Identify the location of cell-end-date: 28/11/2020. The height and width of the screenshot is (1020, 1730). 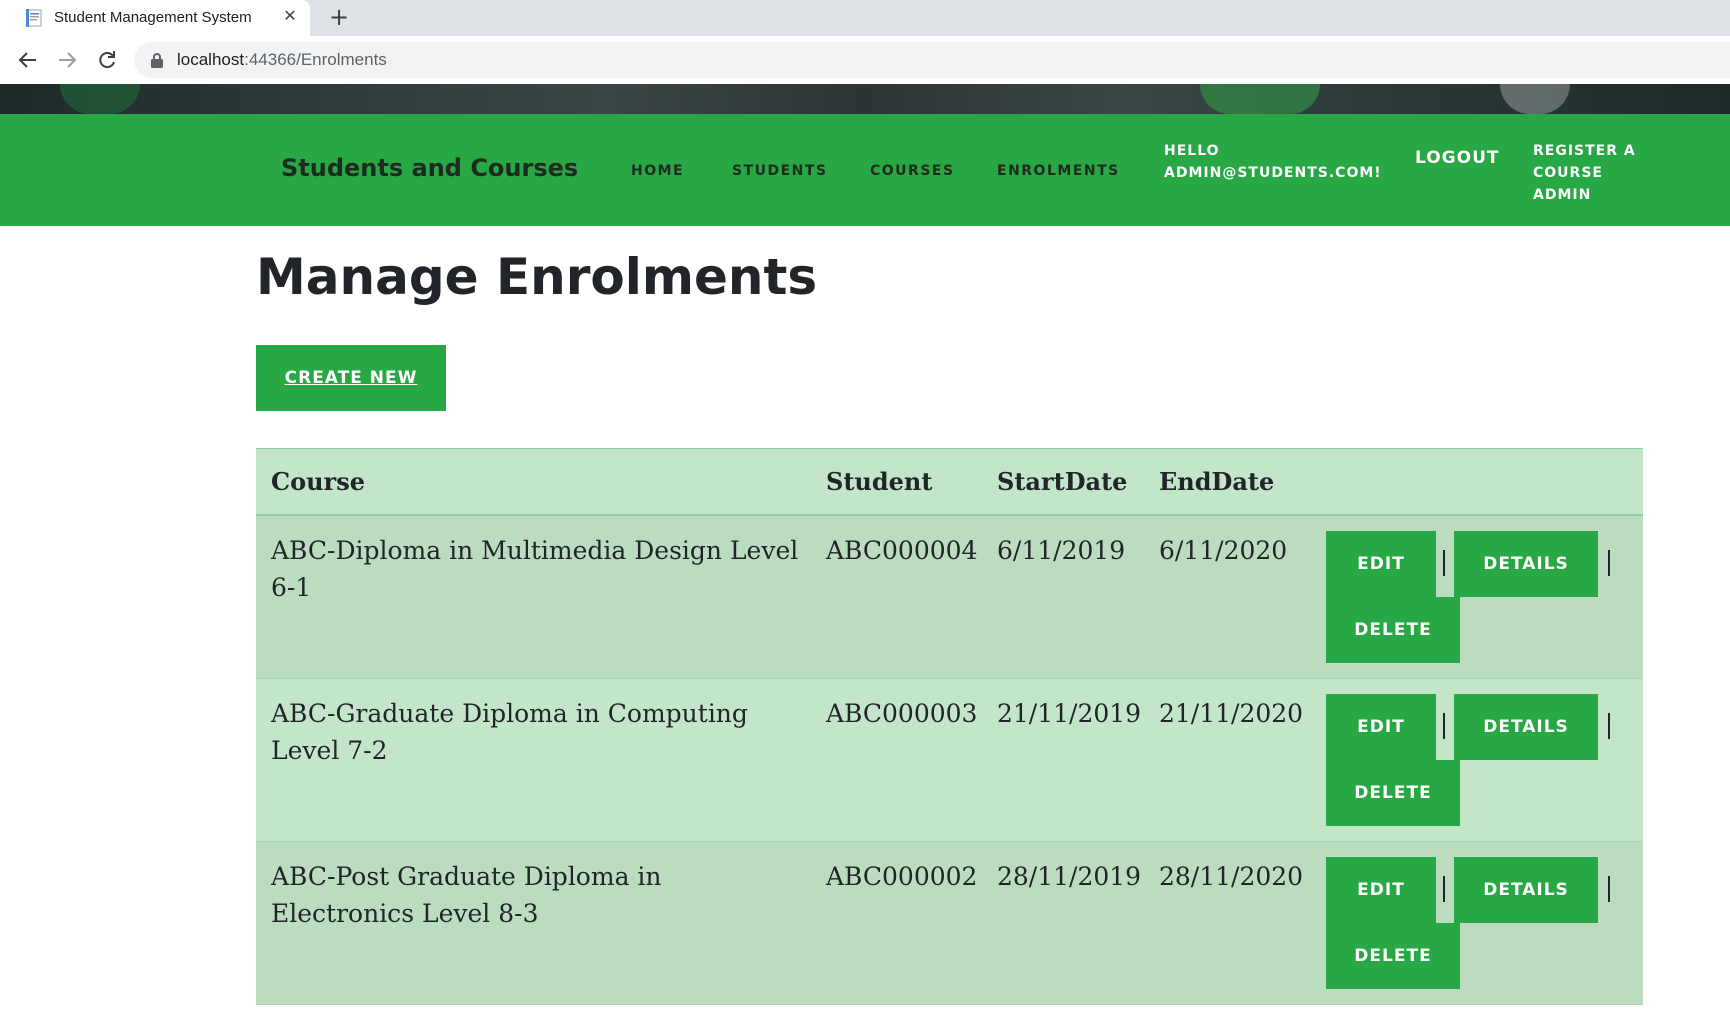
(1231, 876).